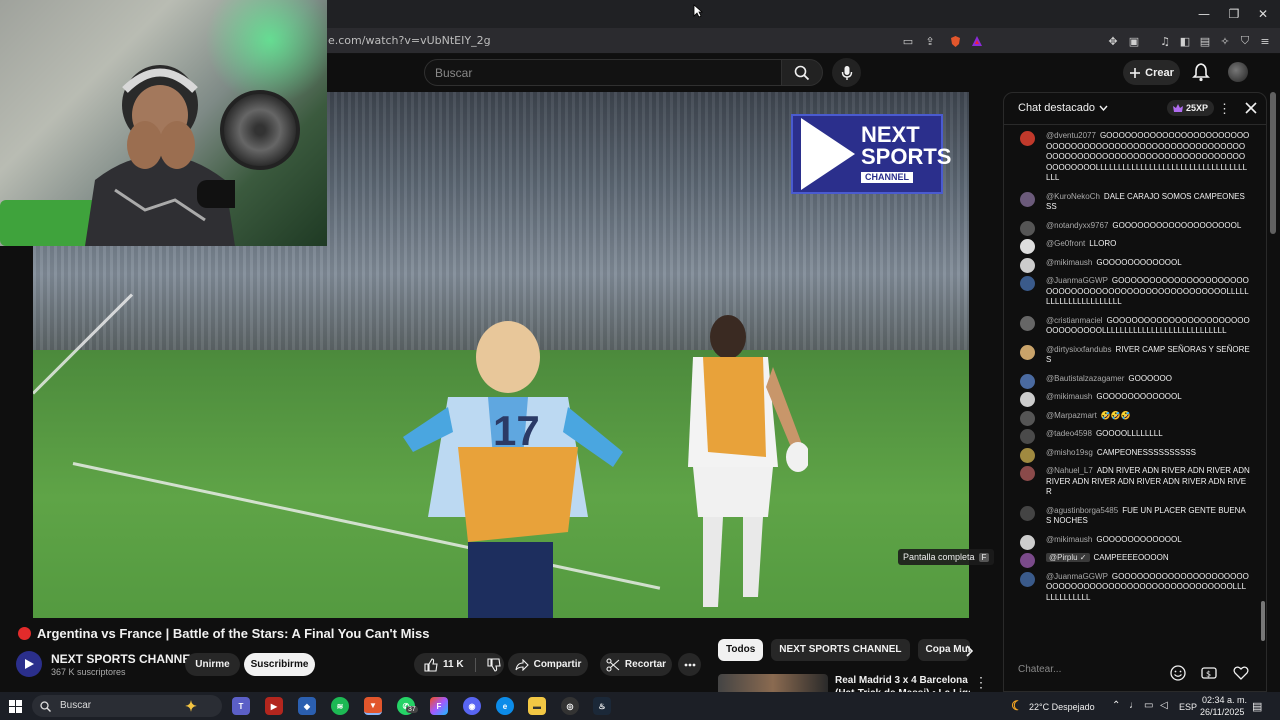 Image resolution: width=1280 pixels, height=720 pixels. What do you see at coordinates (548, 664) in the screenshot?
I see `share-button: Compartir` at bounding box center [548, 664].